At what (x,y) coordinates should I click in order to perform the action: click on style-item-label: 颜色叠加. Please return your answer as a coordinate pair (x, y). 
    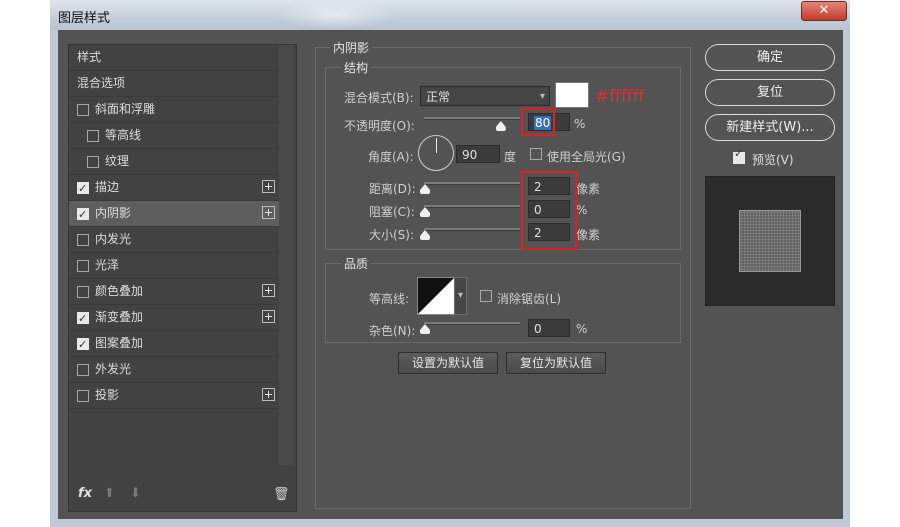
    Looking at the image, I should click on (119, 291).